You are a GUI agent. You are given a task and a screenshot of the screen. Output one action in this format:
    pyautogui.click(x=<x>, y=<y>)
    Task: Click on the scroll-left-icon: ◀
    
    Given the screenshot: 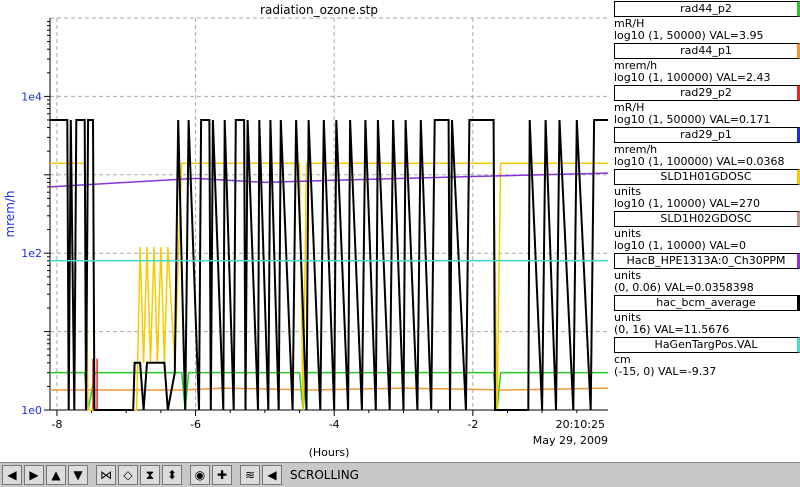 What is the action you would take?
    pyautogui.click(x=12, y=475)
    